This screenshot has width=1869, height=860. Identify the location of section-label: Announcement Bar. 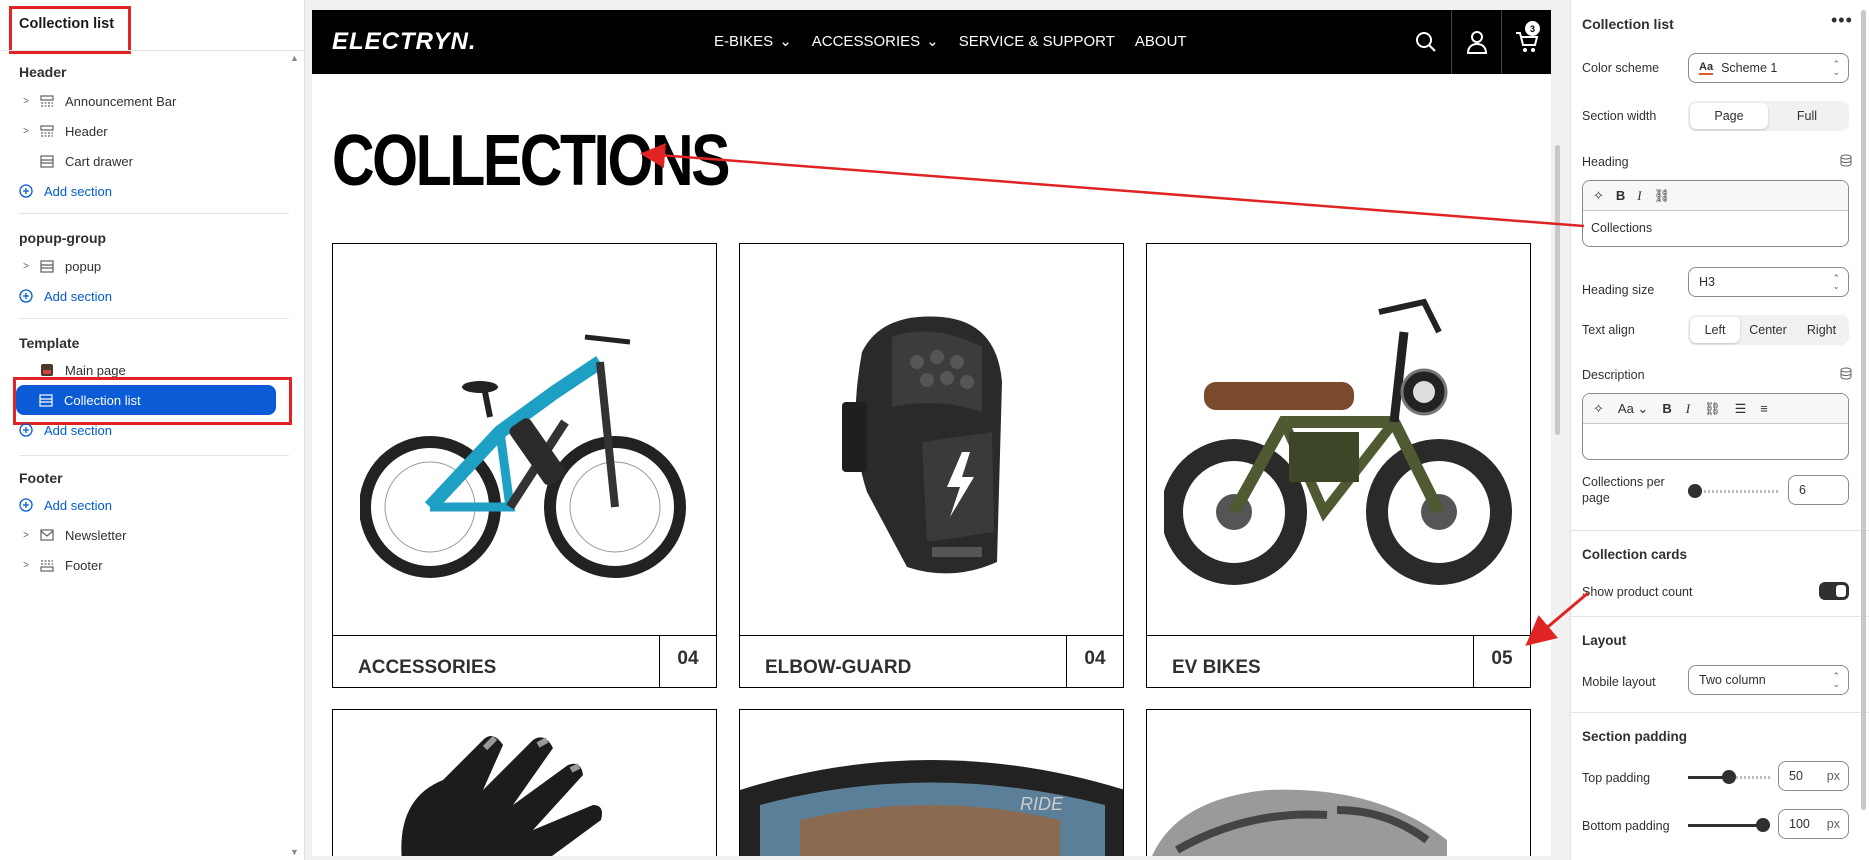
(121, 101).